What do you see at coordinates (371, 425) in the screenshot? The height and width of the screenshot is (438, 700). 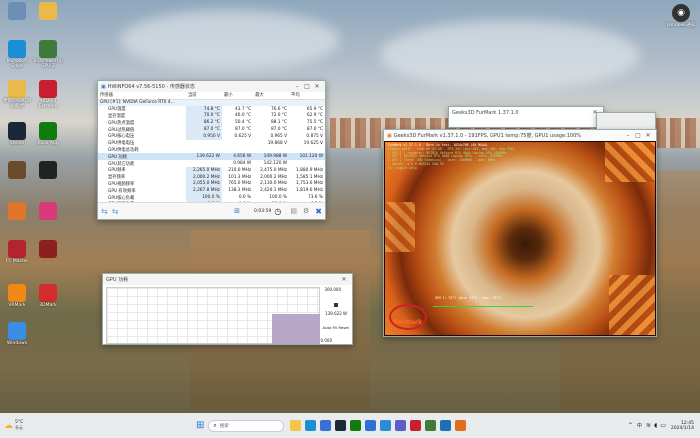 I see `mail-icon` at bounding box center [371, 425].